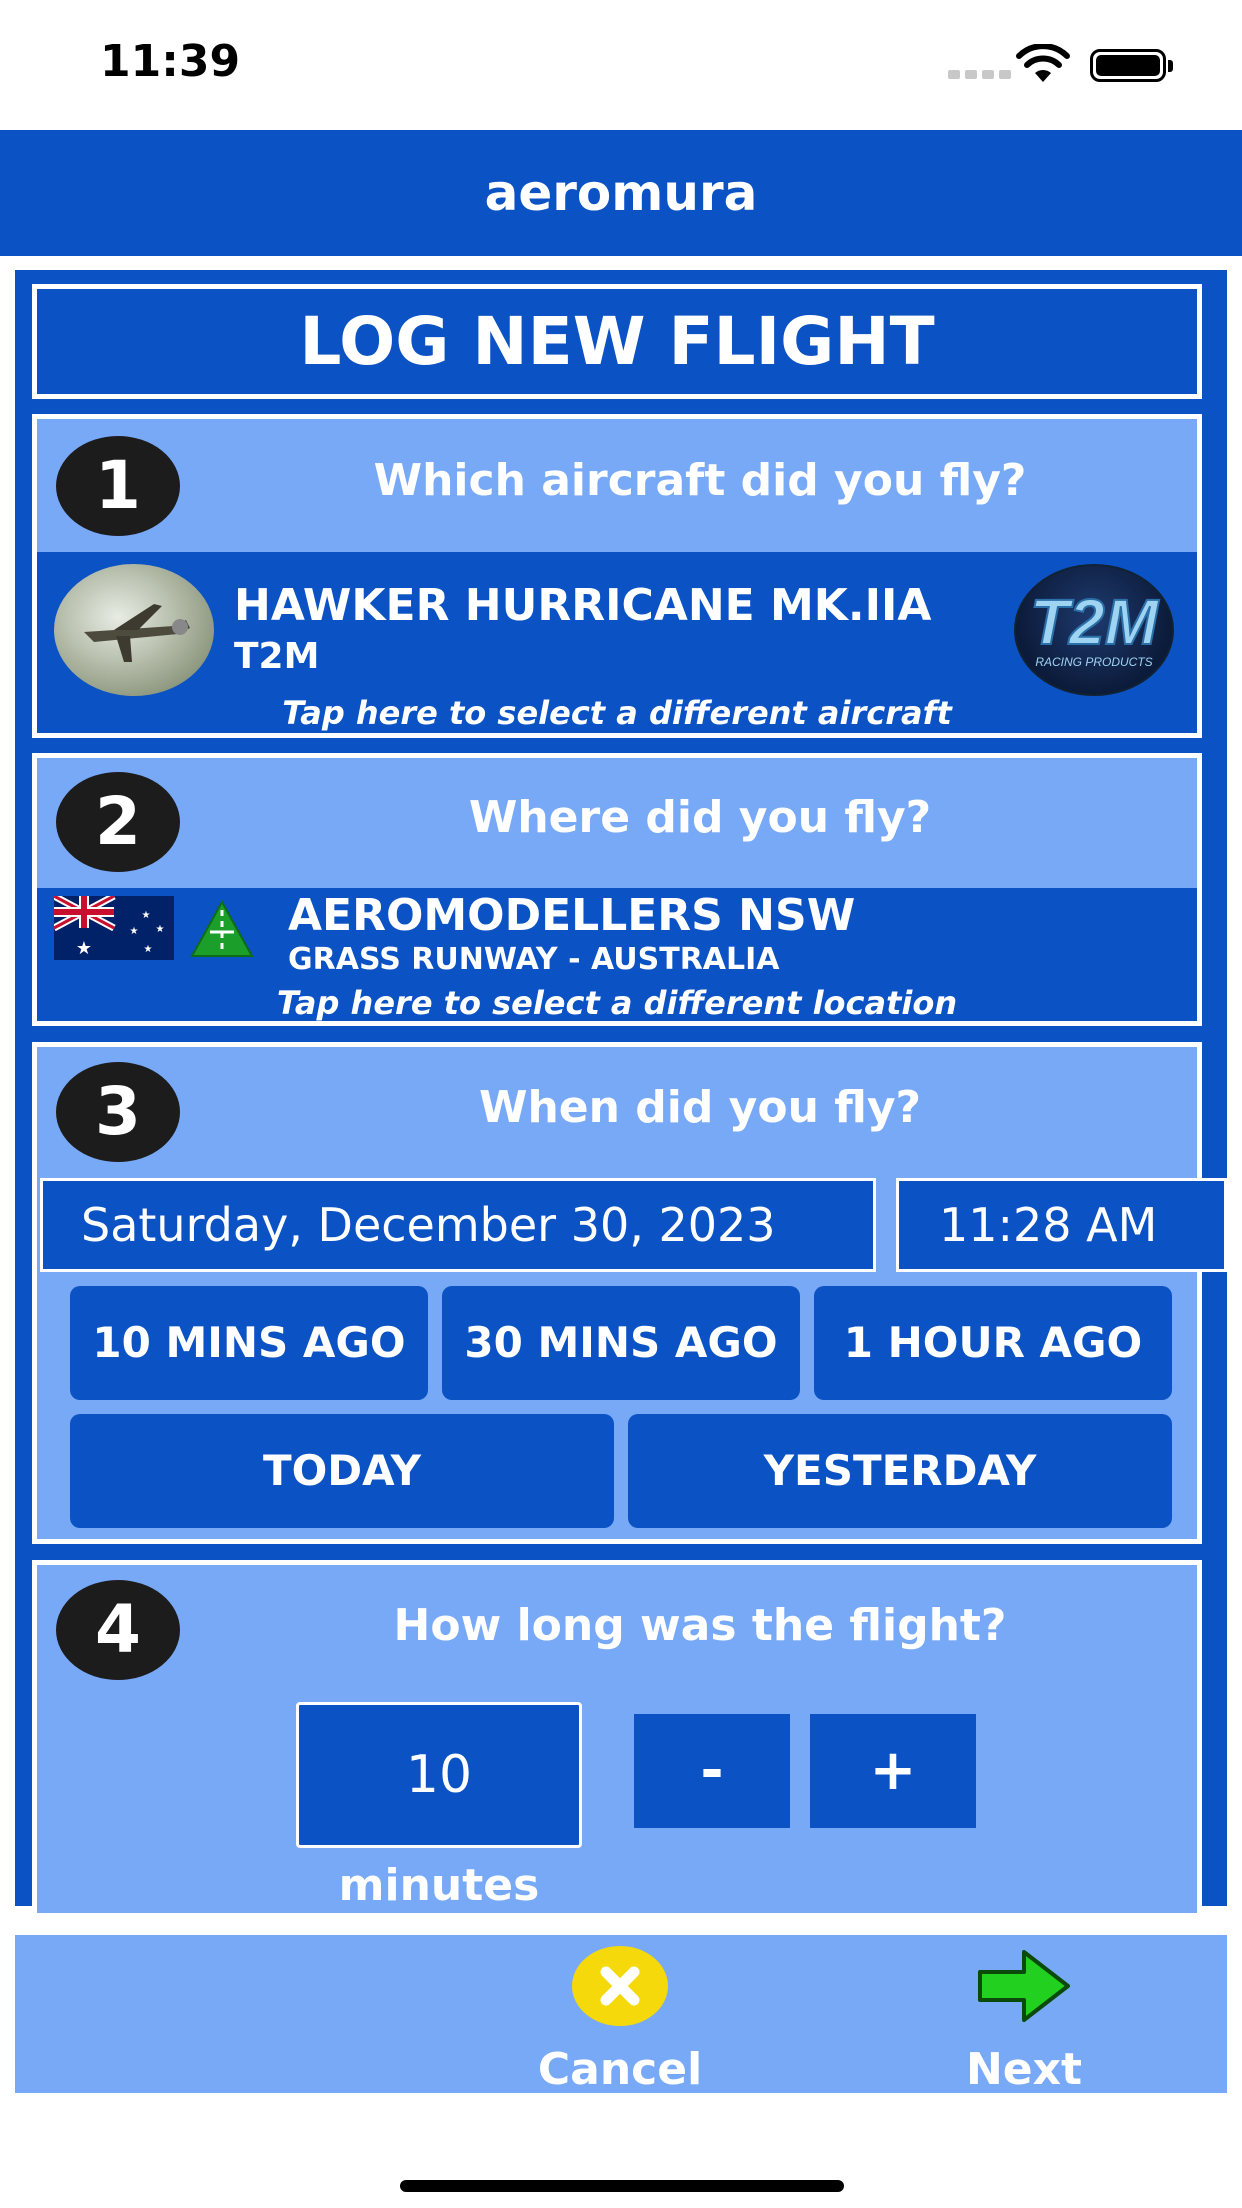 The image size is (1242, 2208). I want to click on duration-question: How long was the flight?, so click(700, 1625).